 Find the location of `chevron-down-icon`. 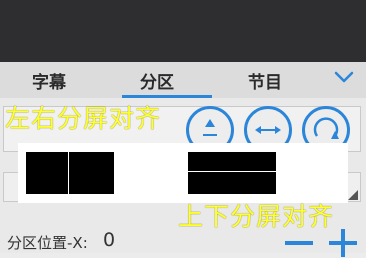

chevron-down-icon is located at coordinates (344, 77).